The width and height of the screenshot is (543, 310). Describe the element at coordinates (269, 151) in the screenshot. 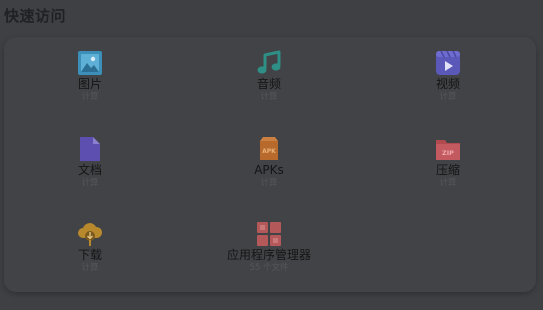

I see `svg-text: APK` at that location.